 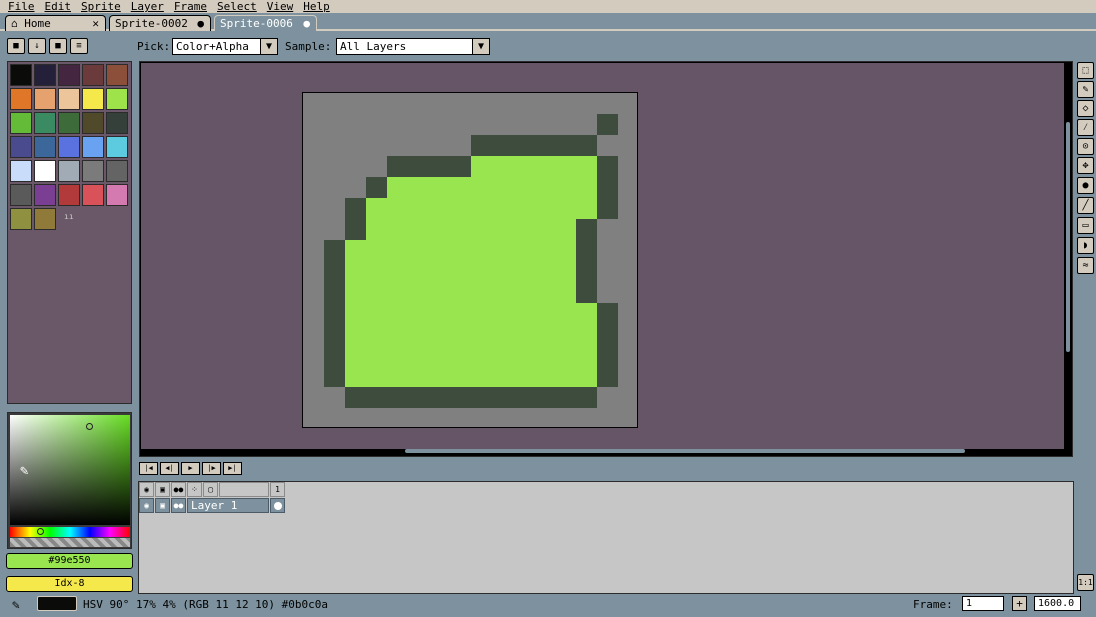 What do you see at coordinates (178, 505) in the screenshot?
I see `layer-continuous-icon: ●●` at bounding box center [178, 505].